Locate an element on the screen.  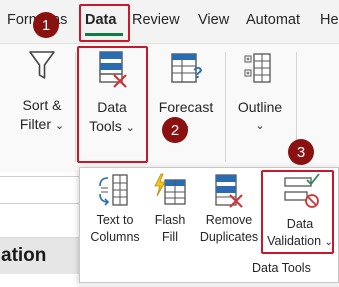
tab-automate: Automat is located at coordinates (273, 20).